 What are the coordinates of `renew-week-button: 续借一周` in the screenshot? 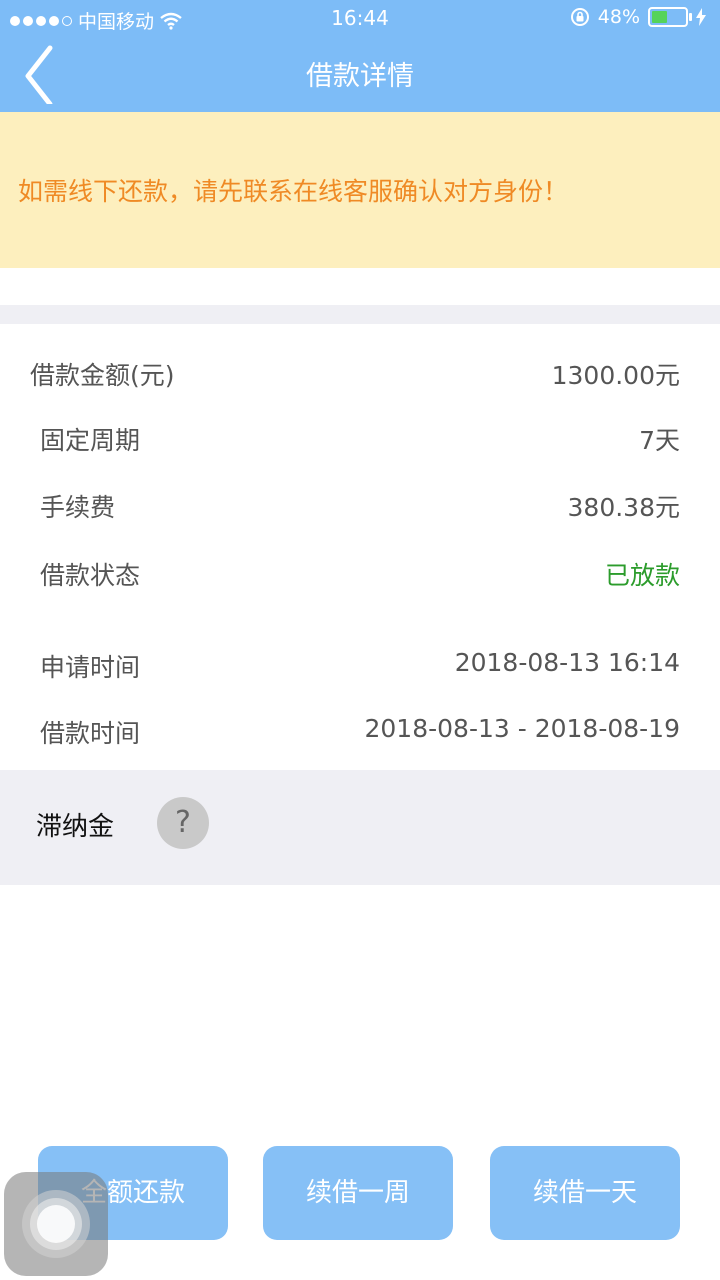 It's located at (358, 1193).